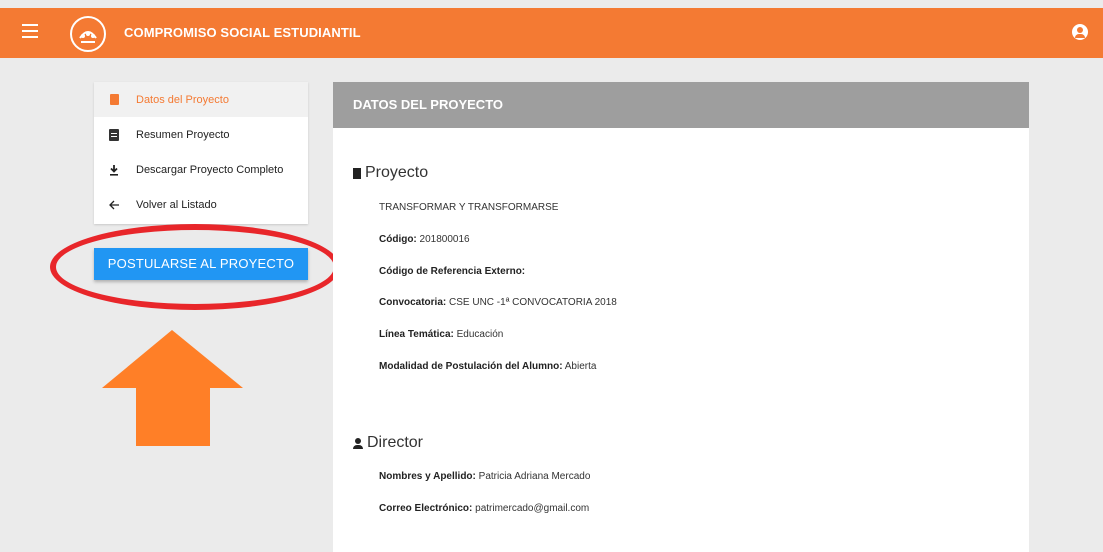  What do you see at coordinates (533, 476) in the screenshot?
I see `field-value: Patricia Adriana Mercado` at bounding box center [533, 476].